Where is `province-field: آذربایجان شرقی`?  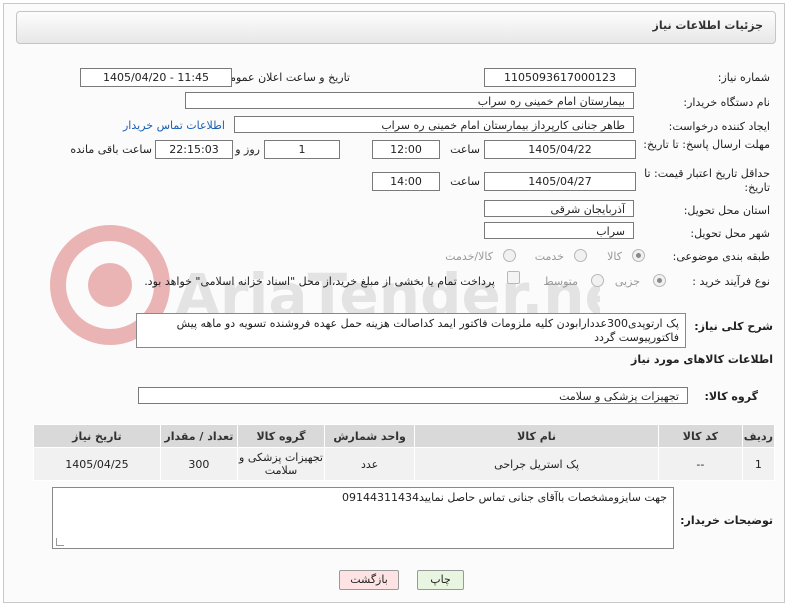
province-field: آذربایجان شرقی is located at coordinates (559, 208).